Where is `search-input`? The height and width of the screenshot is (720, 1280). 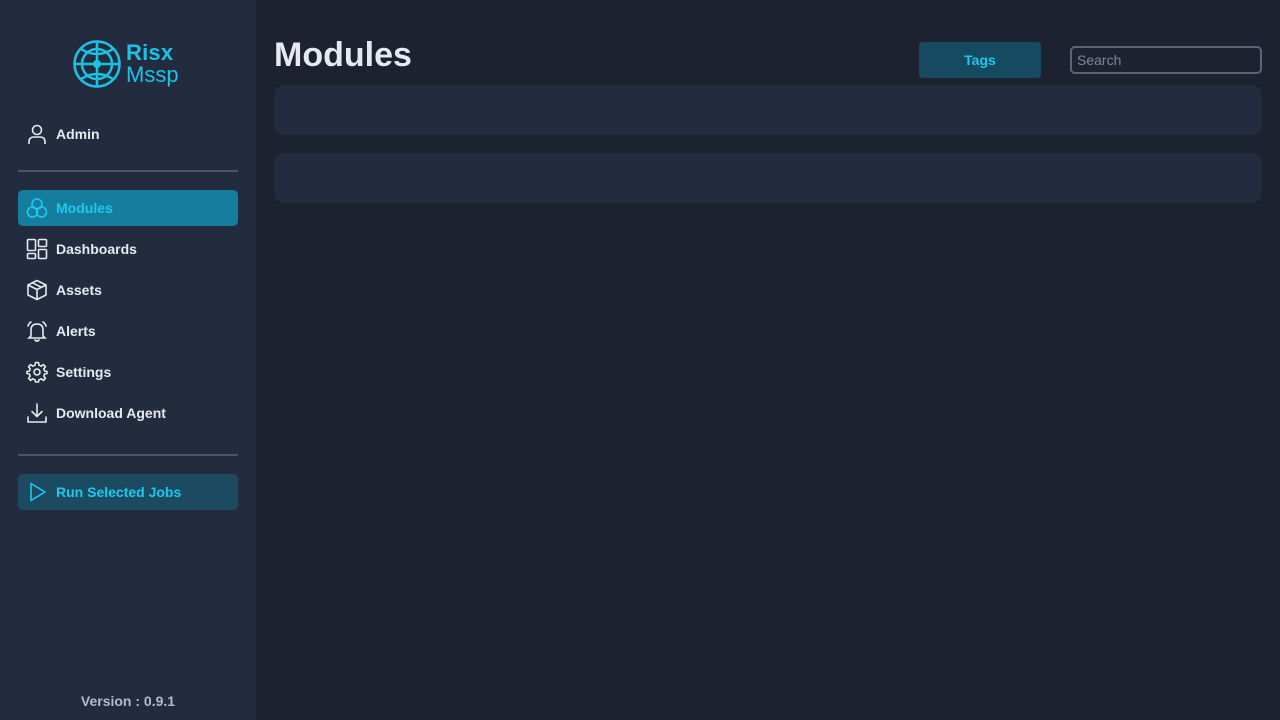
search-input is located at coordinates (1165, 60).